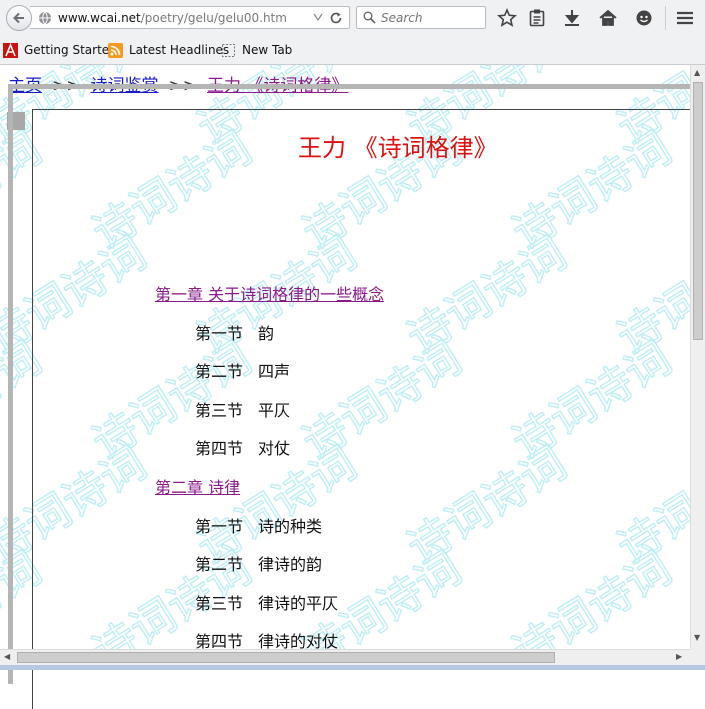  I want to click on search-input, so click(431, 17).